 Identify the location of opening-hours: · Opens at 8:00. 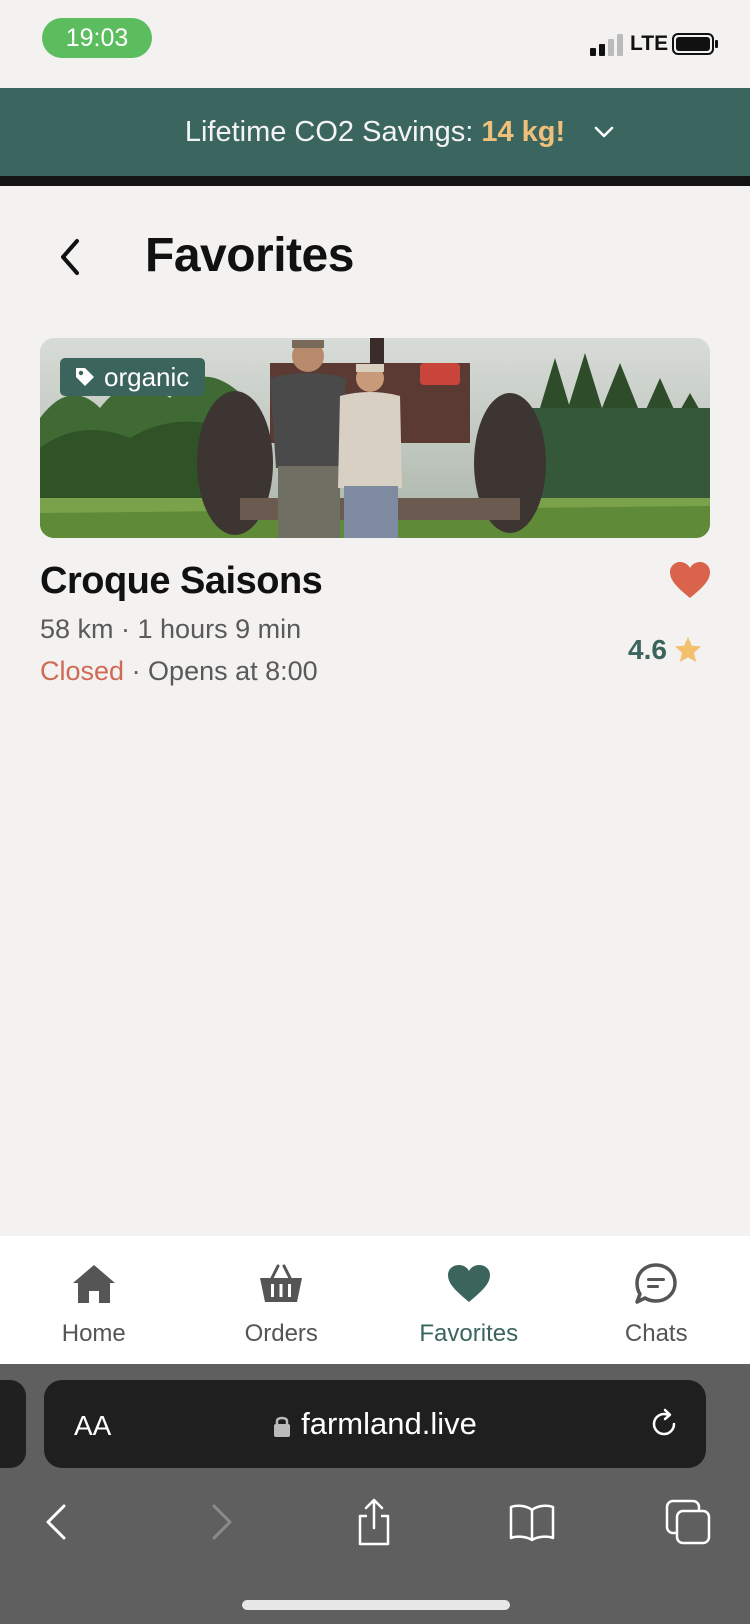
(224, 671).